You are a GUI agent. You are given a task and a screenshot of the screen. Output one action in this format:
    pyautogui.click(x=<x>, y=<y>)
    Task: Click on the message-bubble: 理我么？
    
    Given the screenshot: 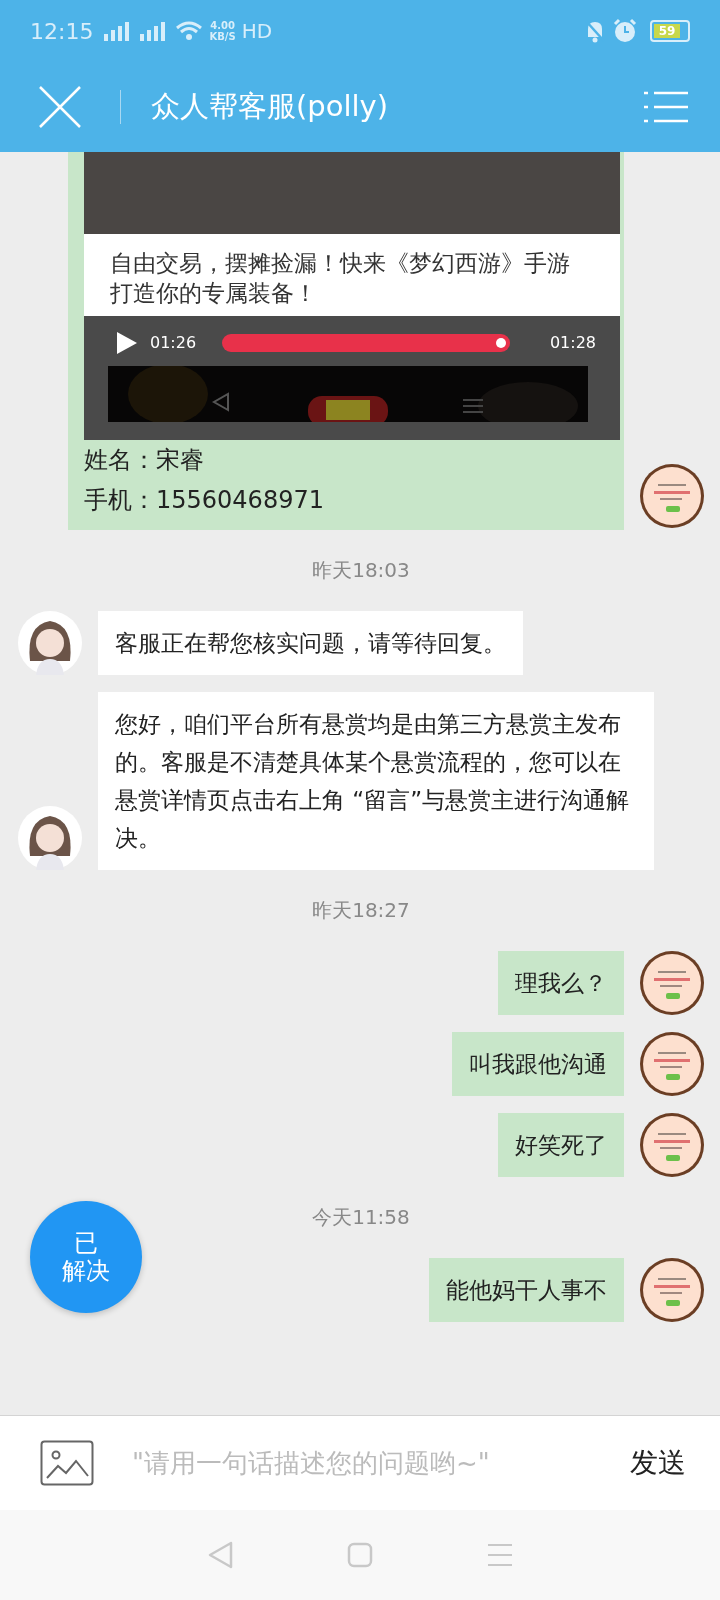 What is the action you would take?
    pyautogui.click(x=561, y=983)
    